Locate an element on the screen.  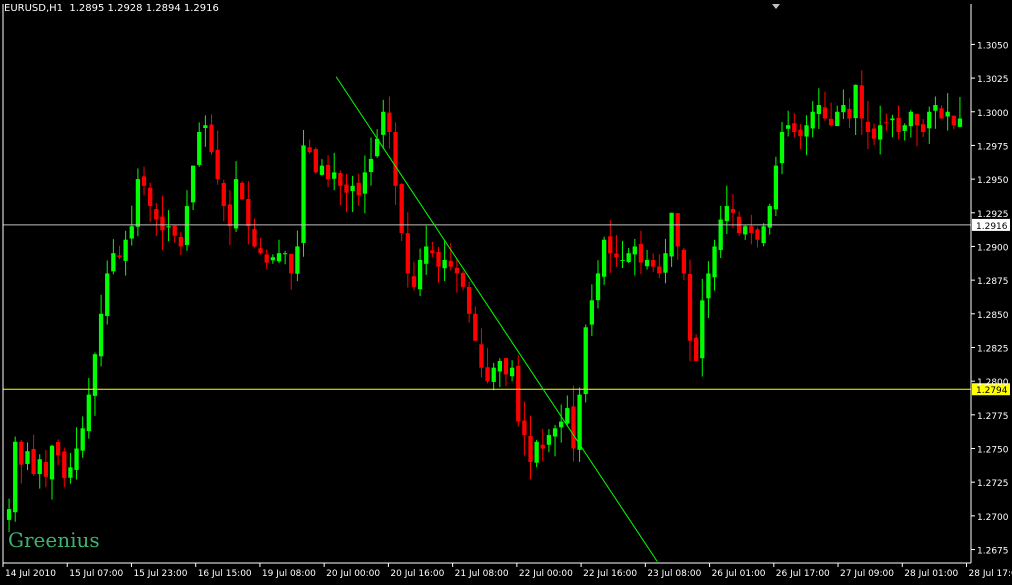
symbol-label: EURUSD,H1 is located at coordinates (34, 8).